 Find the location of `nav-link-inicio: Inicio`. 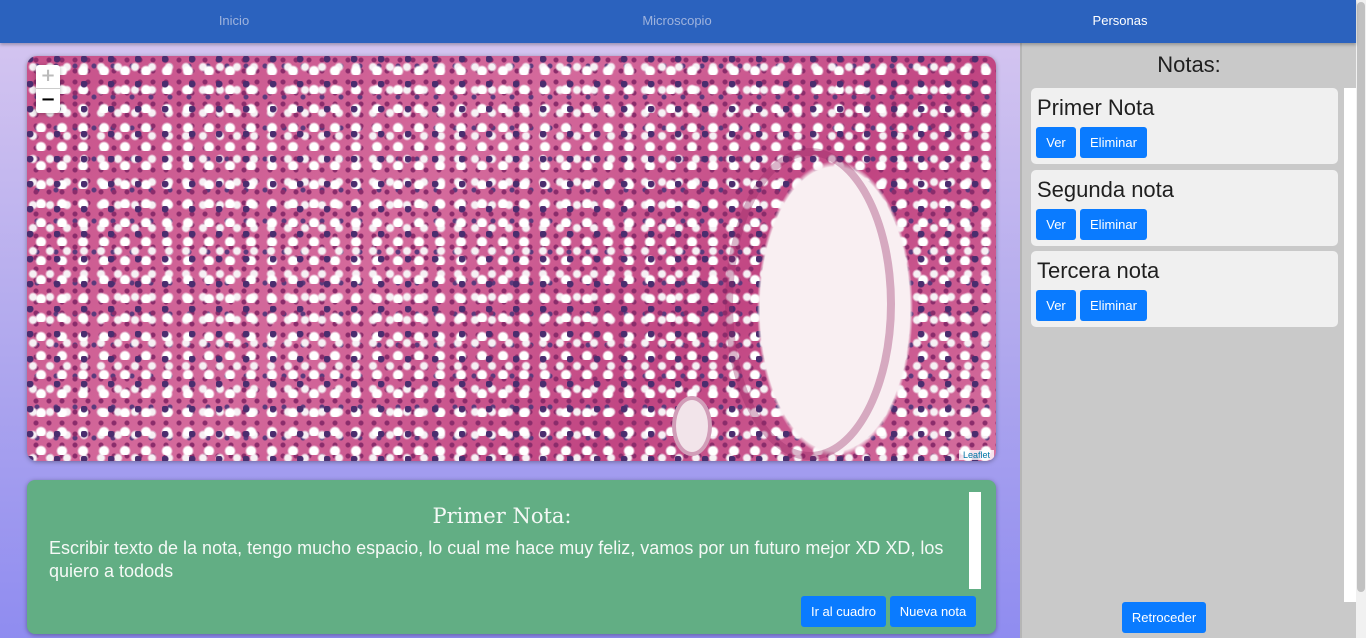

nav-link-inicio: Inicio is located at coordinates (234, 20).